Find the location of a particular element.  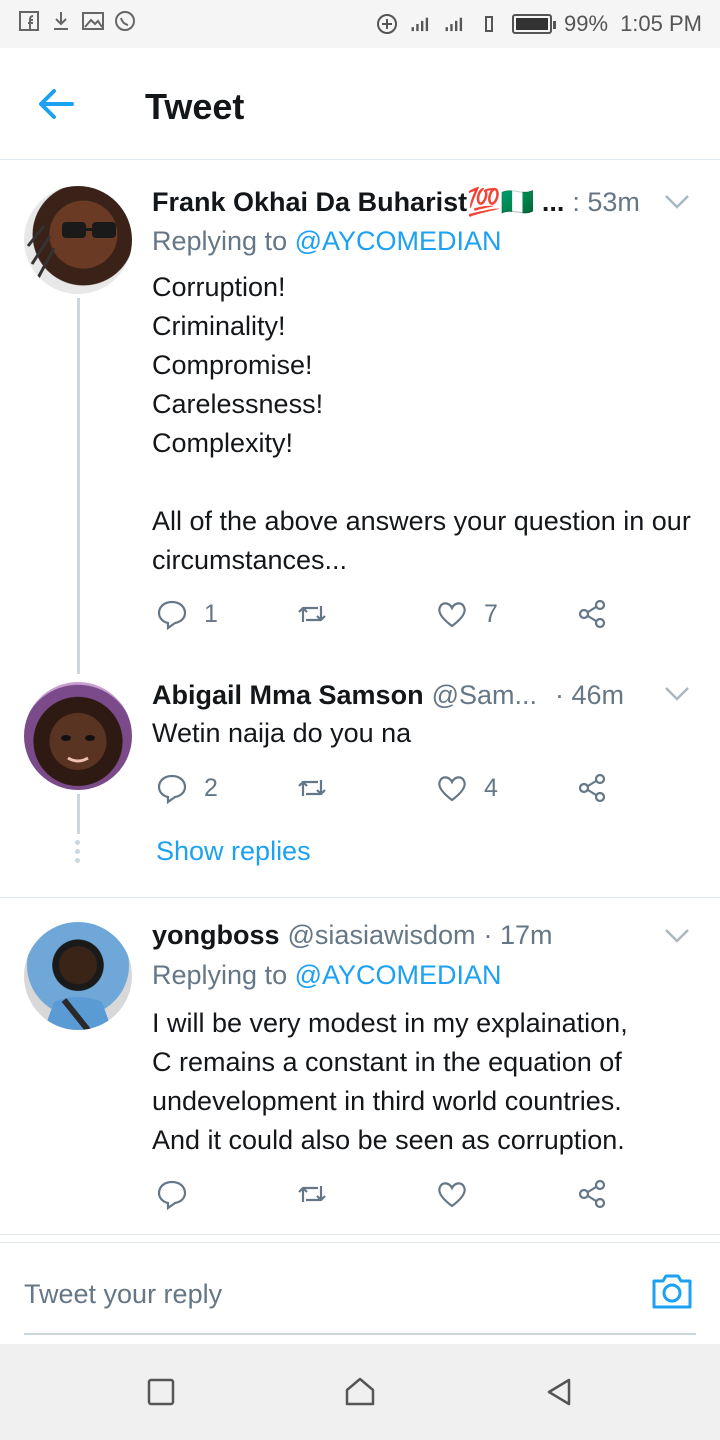

like-button: 4 is located at coordinates (467, 788).